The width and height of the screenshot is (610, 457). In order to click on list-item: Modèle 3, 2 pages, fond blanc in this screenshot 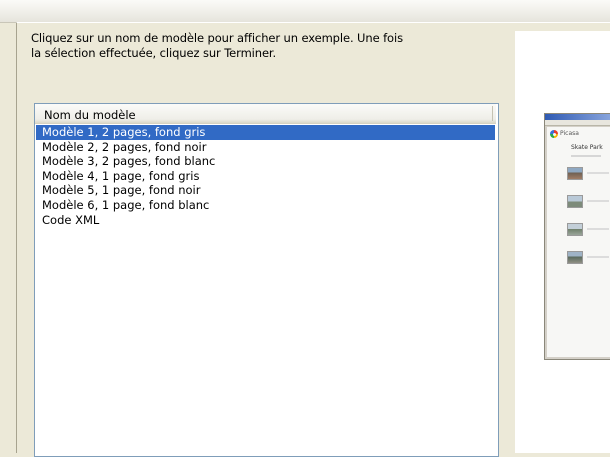, I will do `click(265, 161)`.